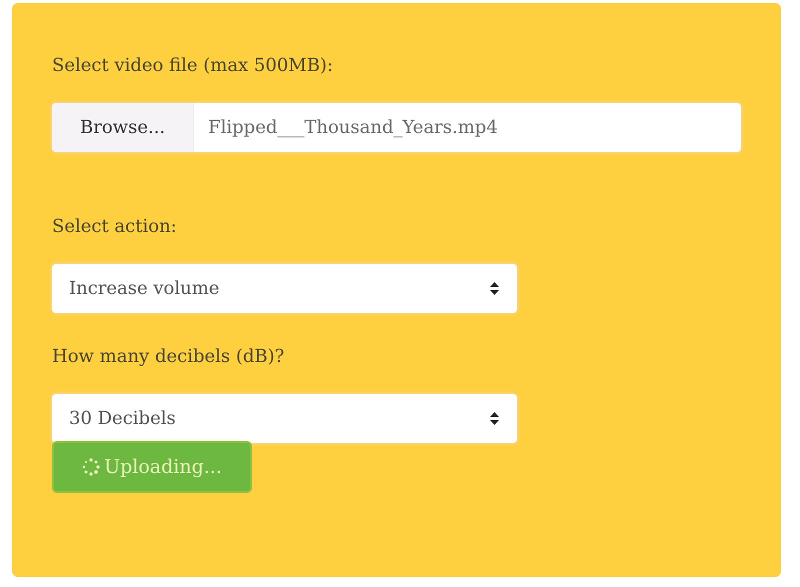 Image resolution: width=800 pixels, height=587 pixels. What do you see at coordinates (193, 65) in the screenshot?
I see `field-label: Select video file (max 500MB):` at bounding box center [193, 65].